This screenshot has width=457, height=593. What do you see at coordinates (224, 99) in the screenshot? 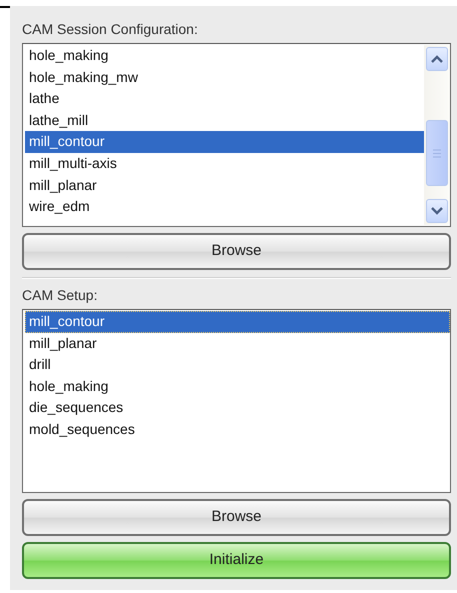
I see `list-item: lathe` at bounding box center [224, 99].